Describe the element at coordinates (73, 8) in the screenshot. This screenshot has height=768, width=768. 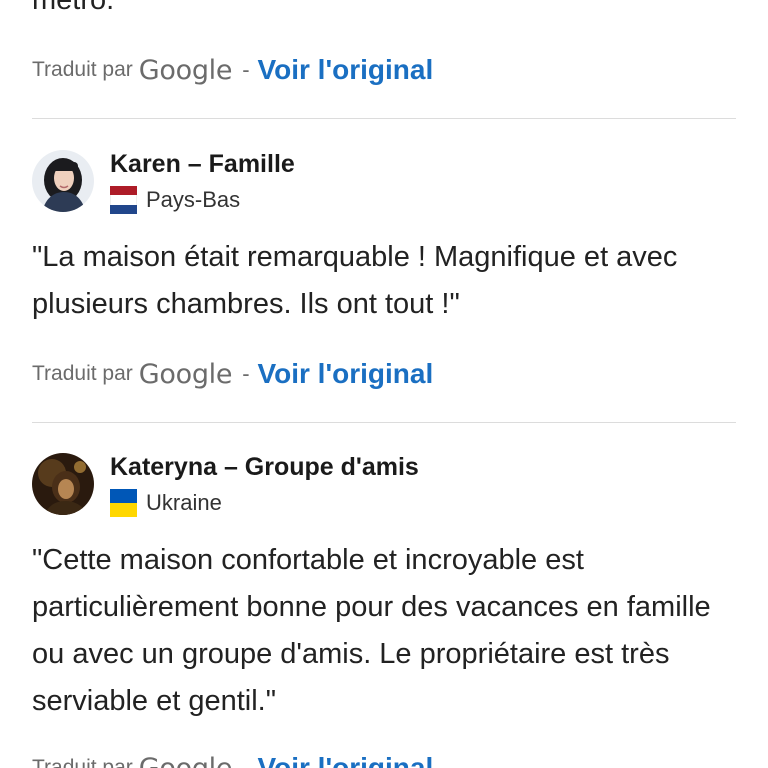
I see `previous-review-text-tail: métro.` at that location.